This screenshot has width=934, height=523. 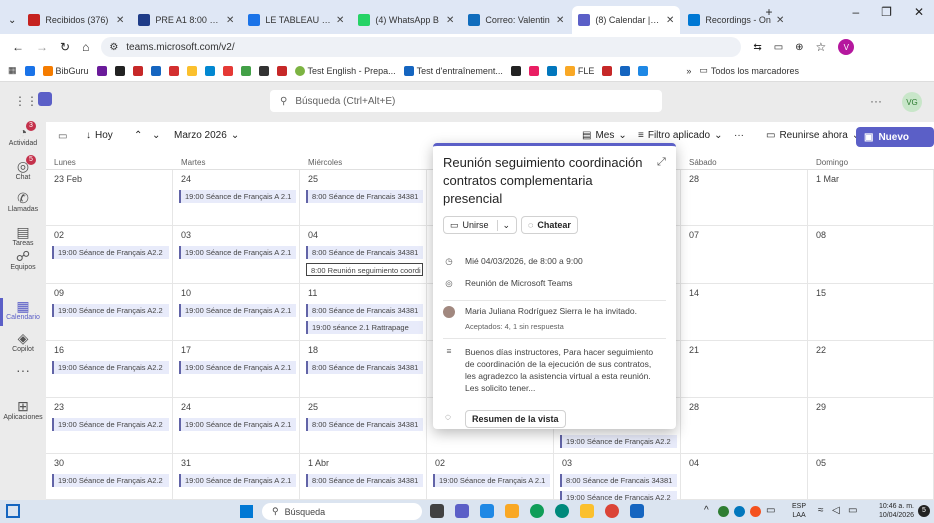 What do you see at coordinates (661, 162) in the screenshot?
I see `expand-icon: ⤢` at bounding box center [661, 162].